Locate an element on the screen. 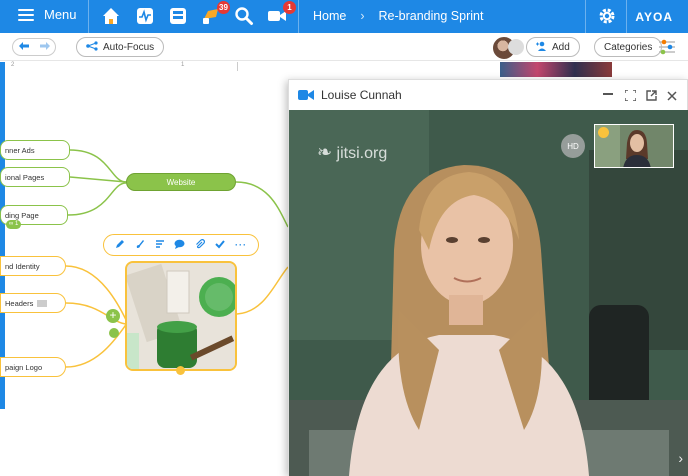  close-icon is located at coordinates (672, 97).